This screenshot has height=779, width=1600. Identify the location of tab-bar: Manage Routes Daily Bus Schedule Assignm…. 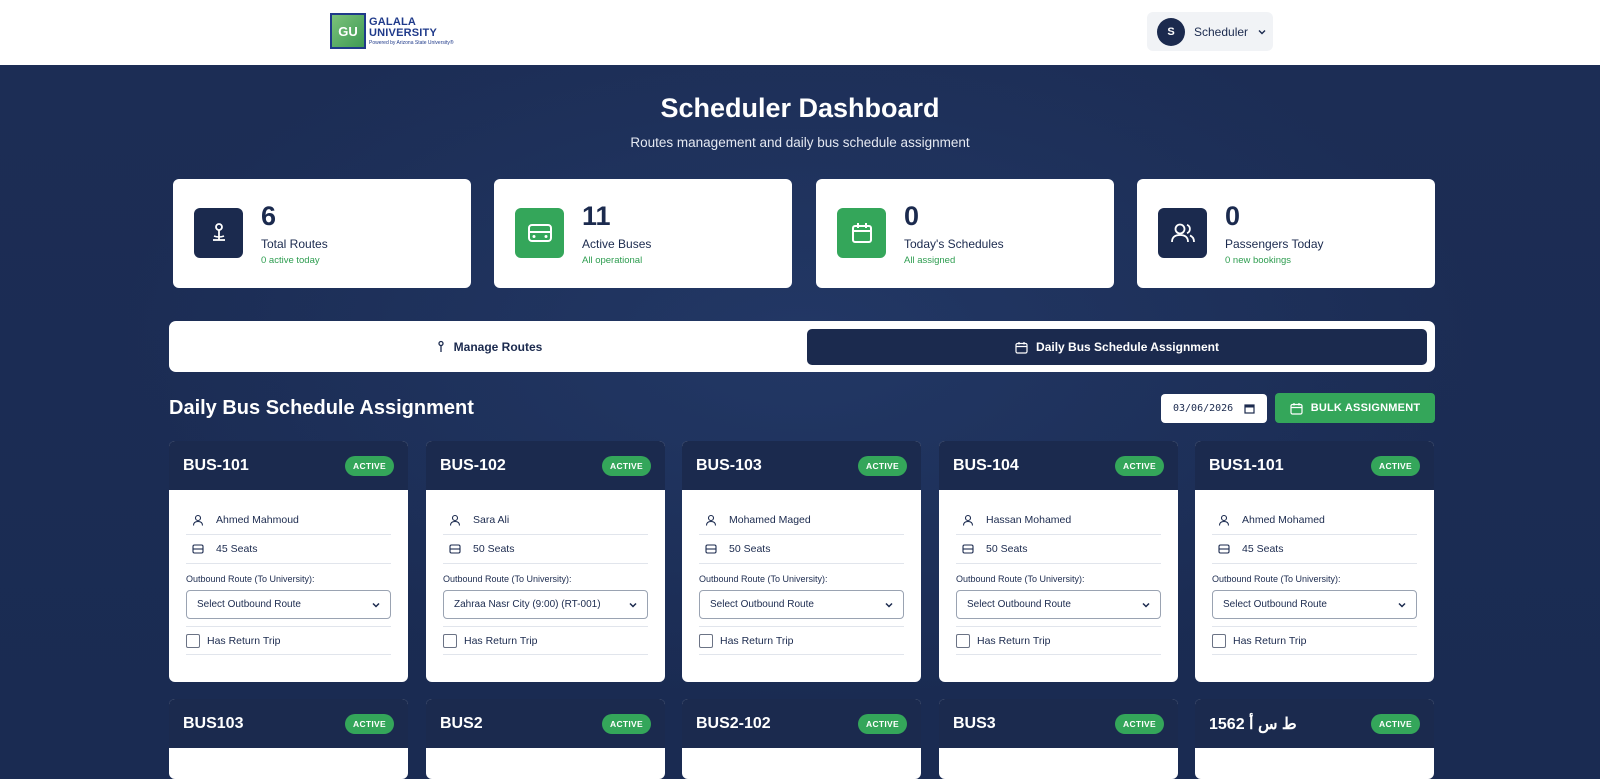
(802, 346).